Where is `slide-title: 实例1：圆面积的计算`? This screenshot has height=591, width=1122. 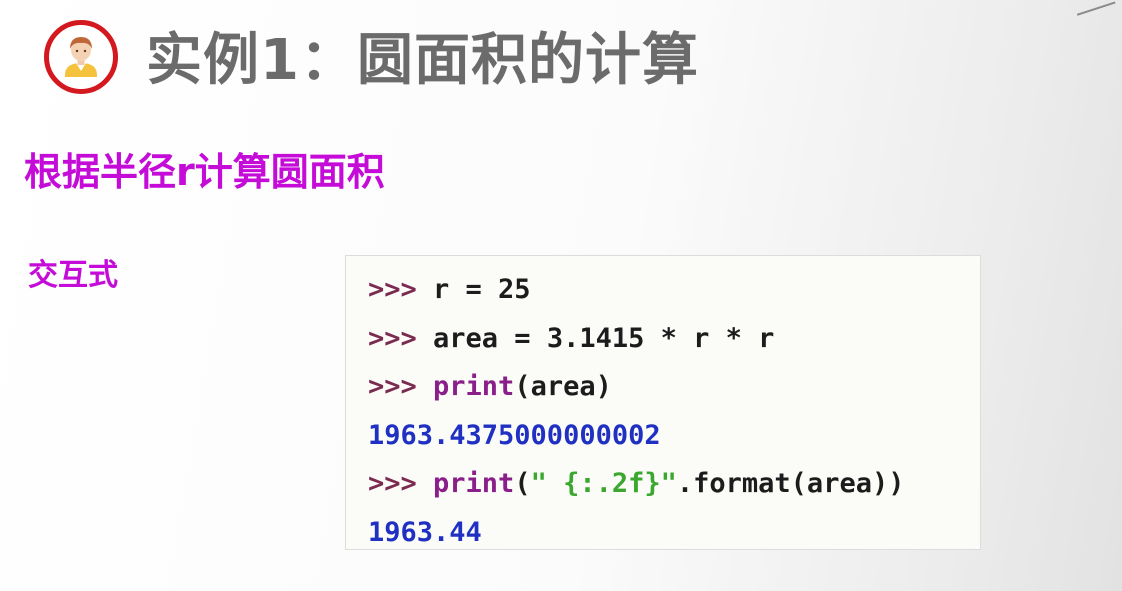 slide-title: 实例1：圆面积的计算 is located at coordinates (422, 60).